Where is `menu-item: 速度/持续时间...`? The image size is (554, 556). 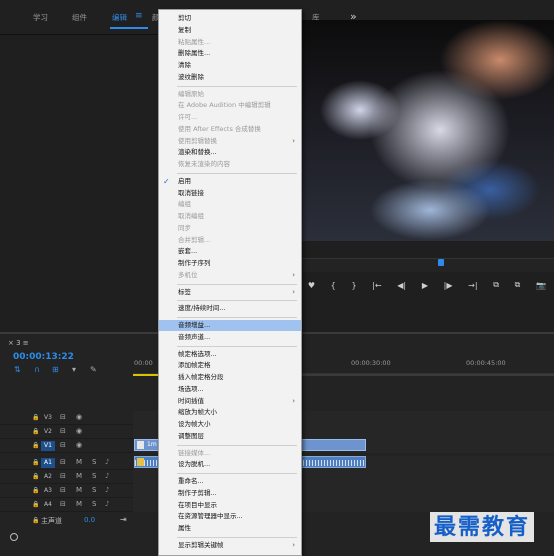 menu-item: 速度/持续时间... is located at coordinates (230, 308).